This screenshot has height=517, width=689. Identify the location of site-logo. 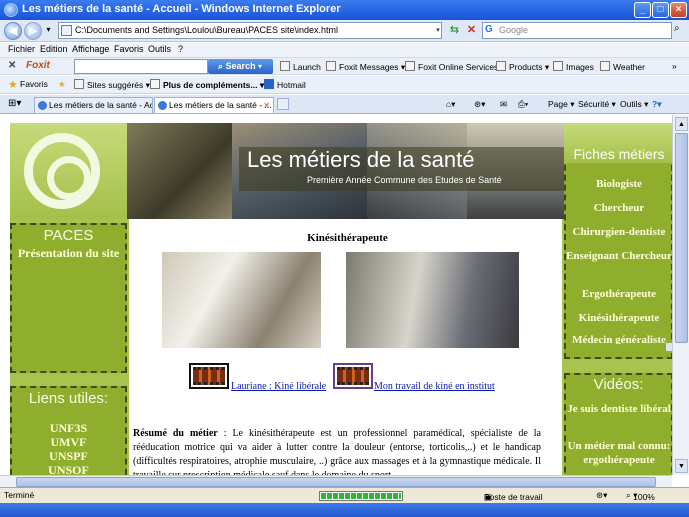
(68, 171).